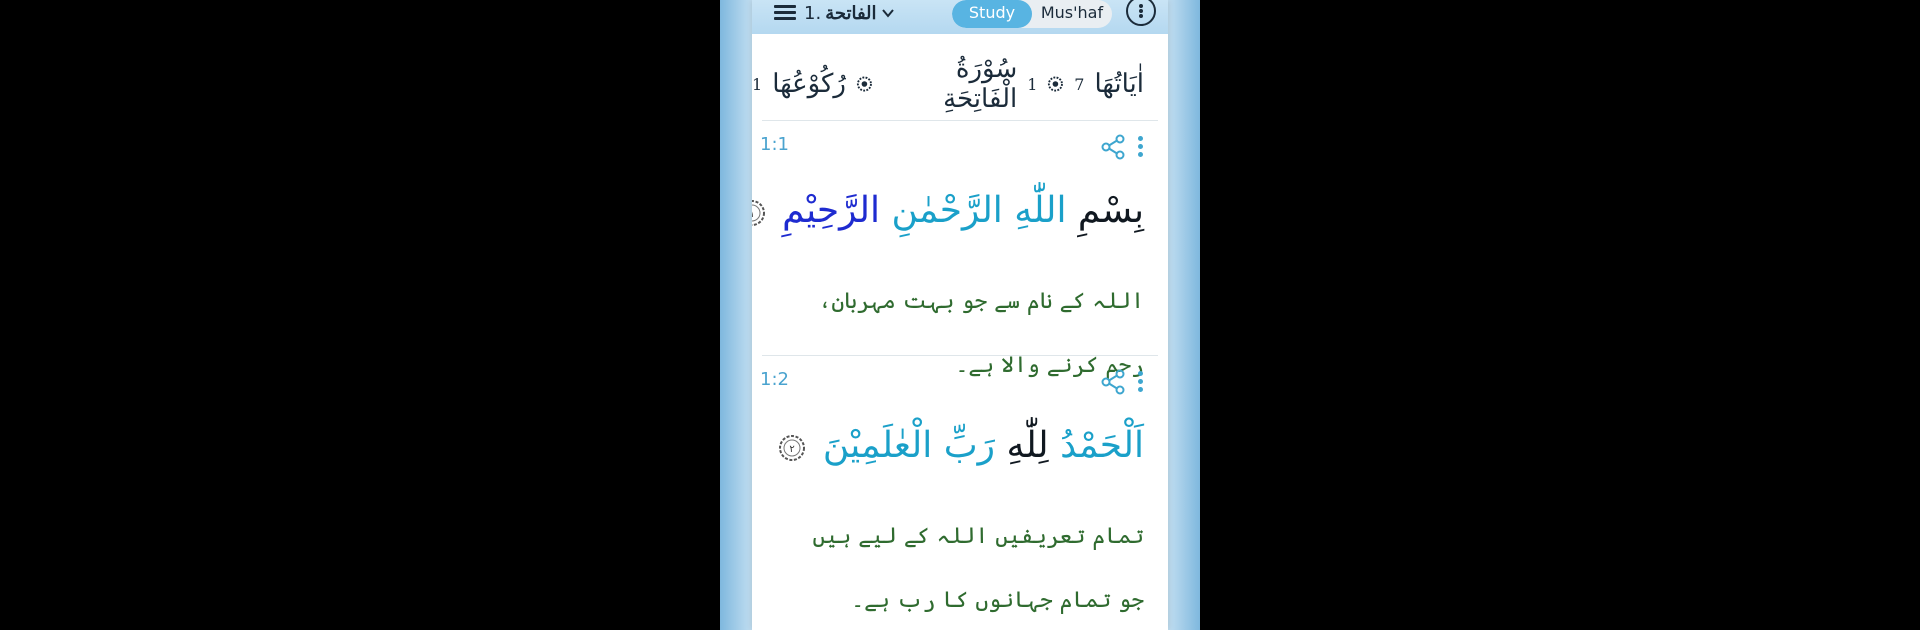 The height and width of the screenshot is (630, 1920). I want to click on arabic-word: الرَّحْمٰنِ, so click(947, 210).